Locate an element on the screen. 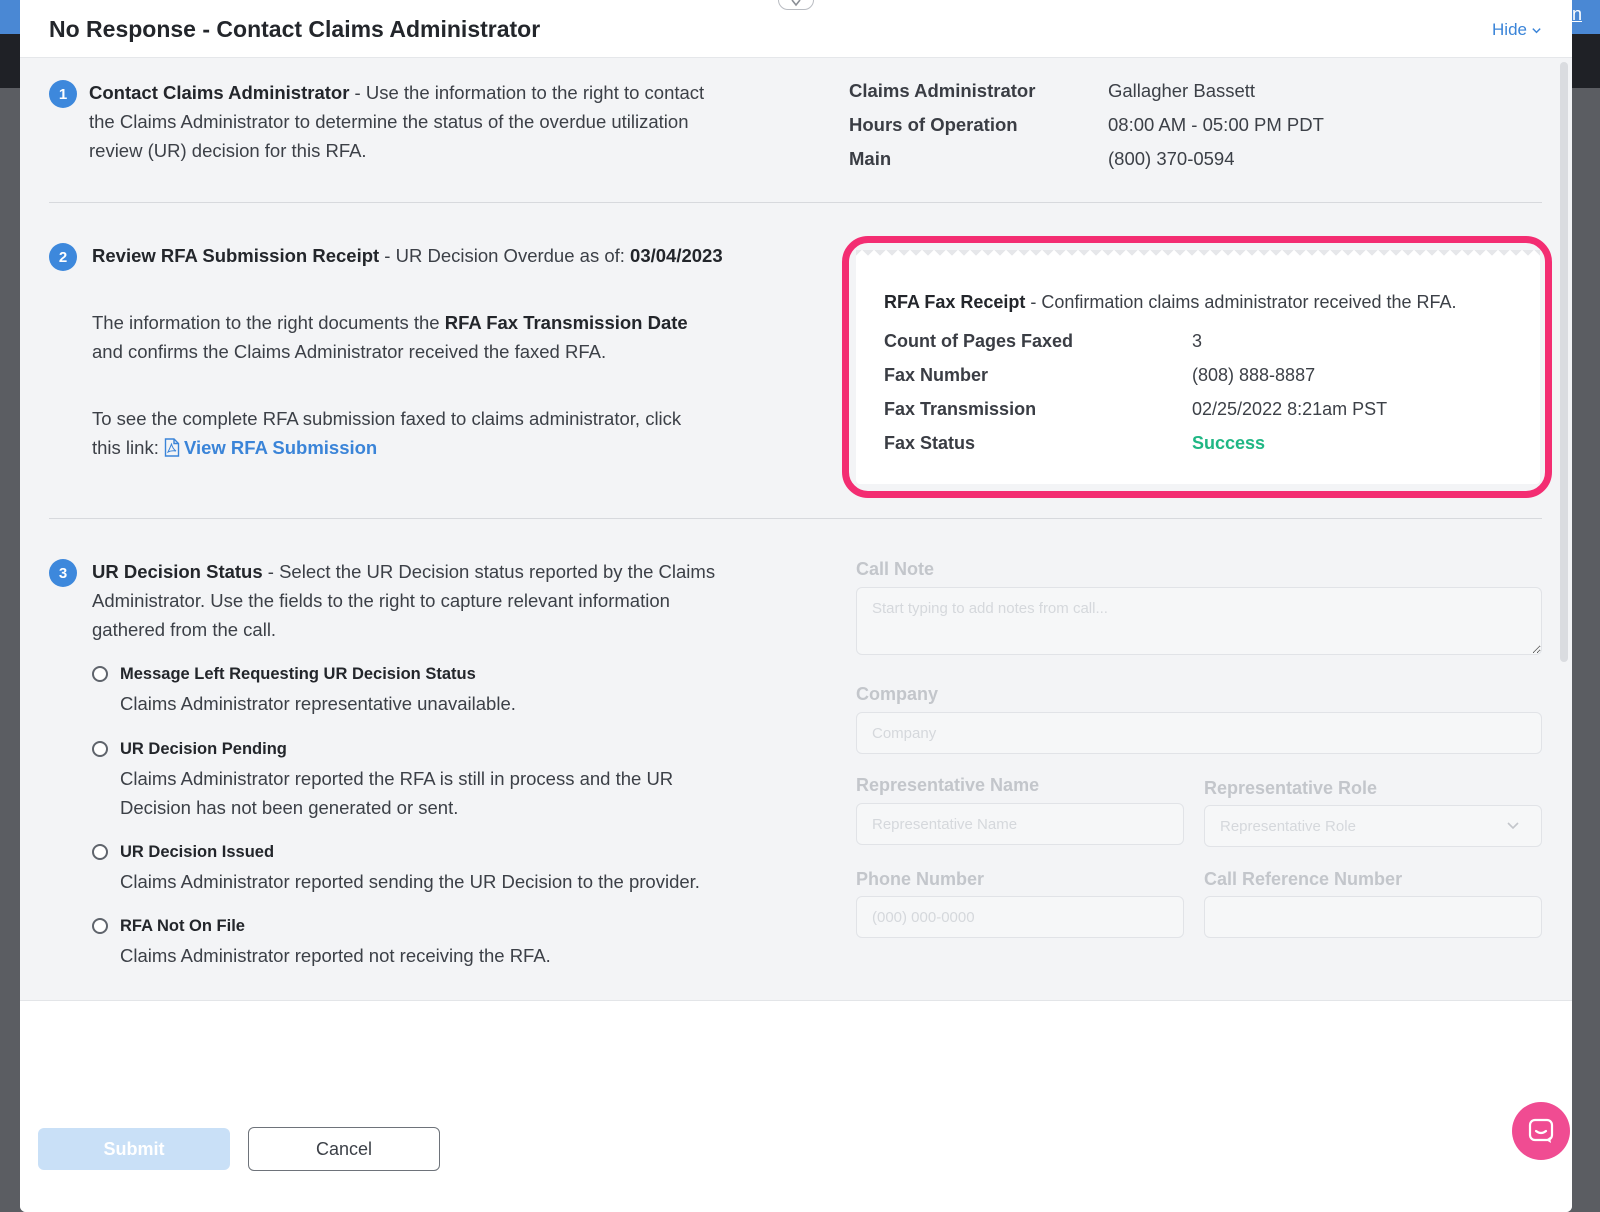  call-note-label: Call Note is located at coordinates (895, 569).